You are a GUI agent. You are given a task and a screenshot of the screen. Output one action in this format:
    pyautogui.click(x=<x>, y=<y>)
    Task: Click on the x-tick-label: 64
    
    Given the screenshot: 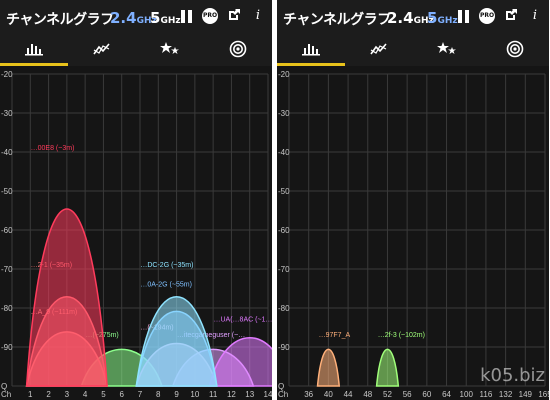 What is the action you would take?
    pyautogui.click(x=446, y=394)
    